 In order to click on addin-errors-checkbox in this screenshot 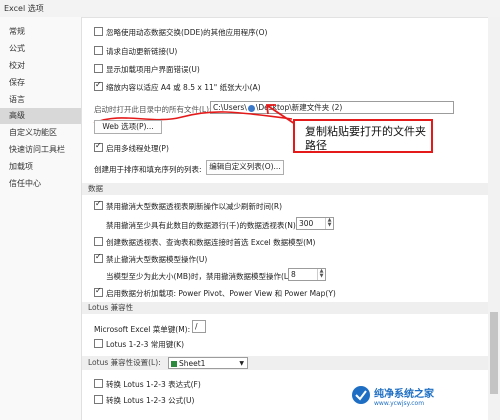, I will do `click(98, 68)`.